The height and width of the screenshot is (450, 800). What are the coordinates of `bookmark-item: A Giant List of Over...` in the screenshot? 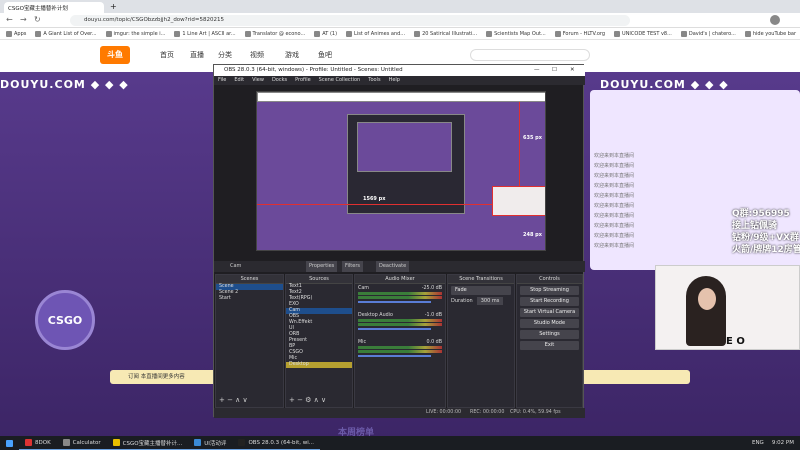 It's located at (66, 33).